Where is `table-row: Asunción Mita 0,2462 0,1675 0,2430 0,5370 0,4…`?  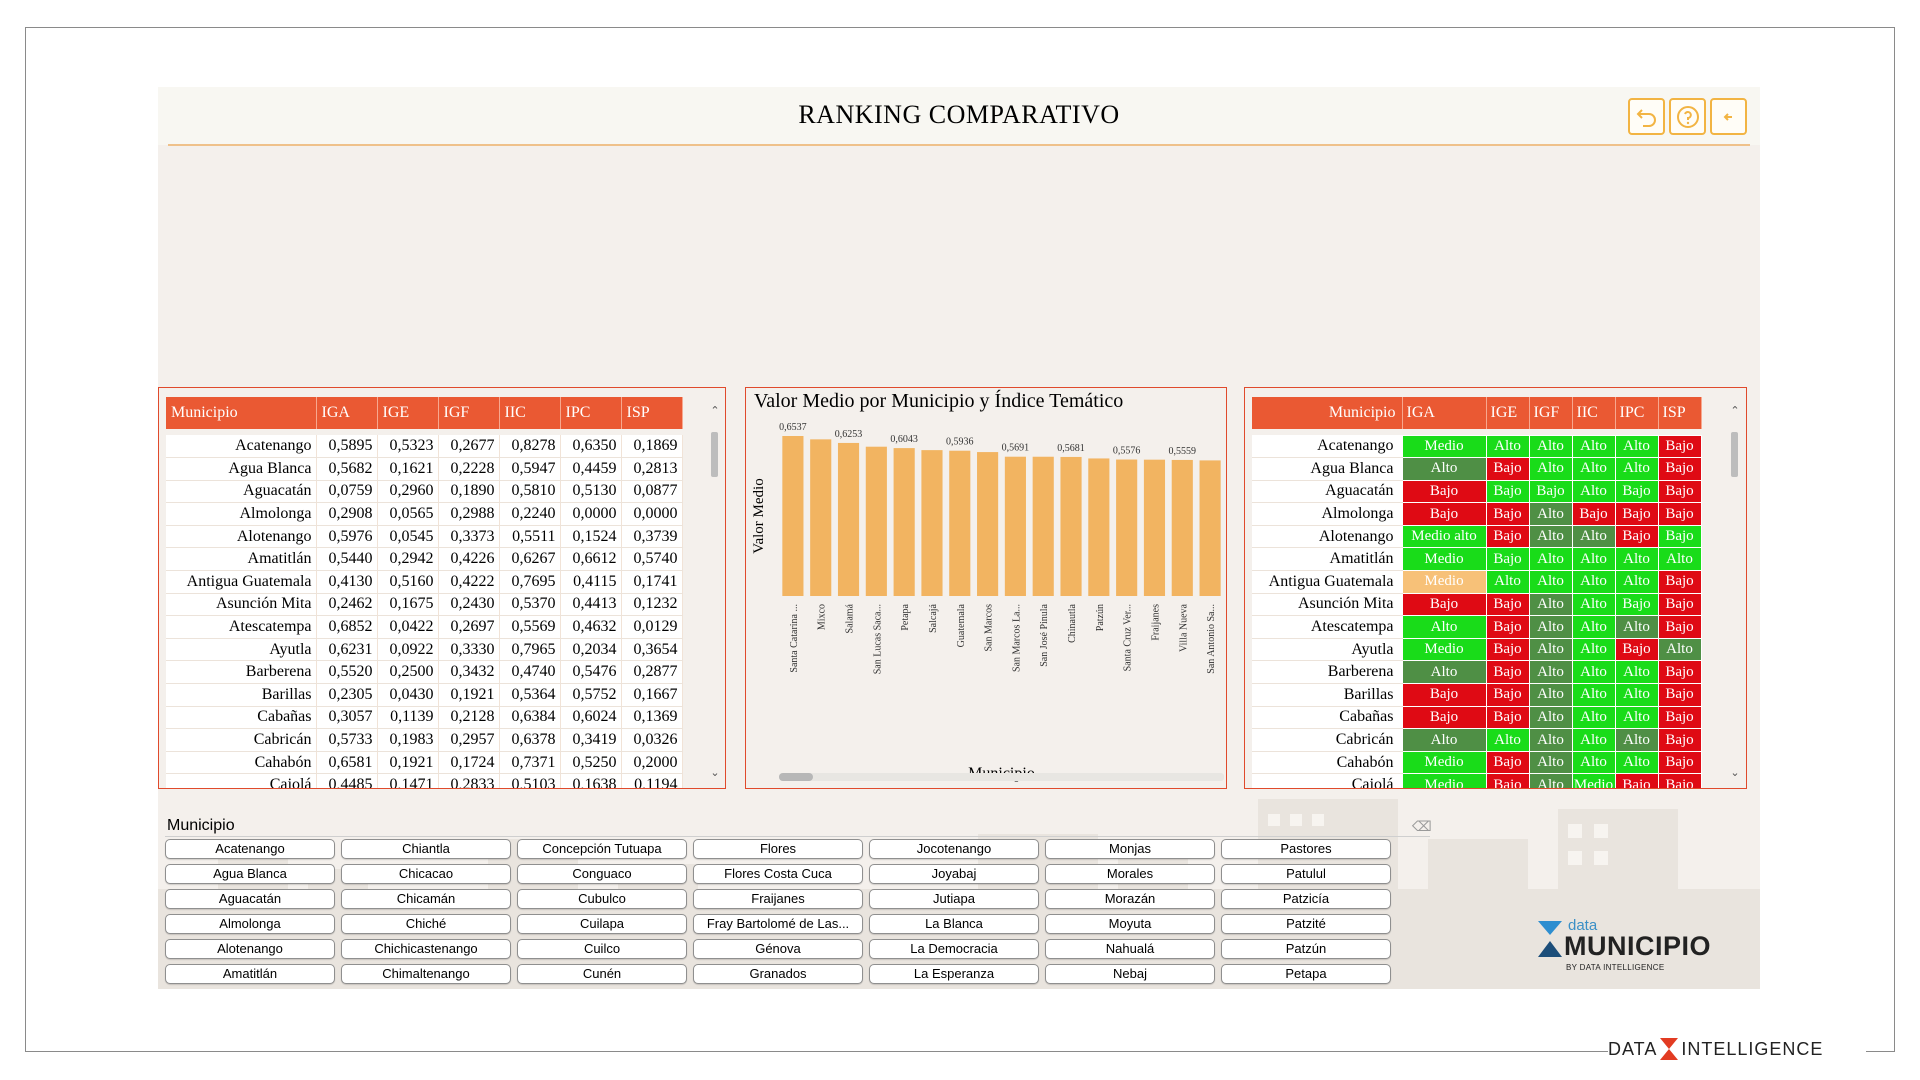
table-row: Asunción Mita 0,2462 0,1675 0,2430 0,5370 0,4… is located at coordinates (424, 605).